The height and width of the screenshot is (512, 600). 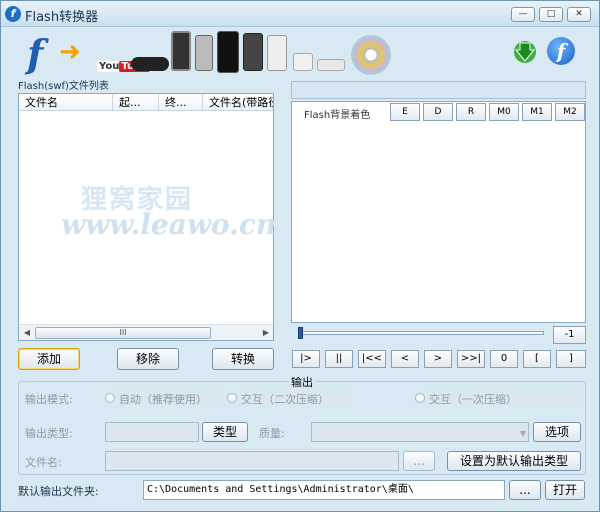 I want to click on pause-button: ||, so click(x=339, y=359).